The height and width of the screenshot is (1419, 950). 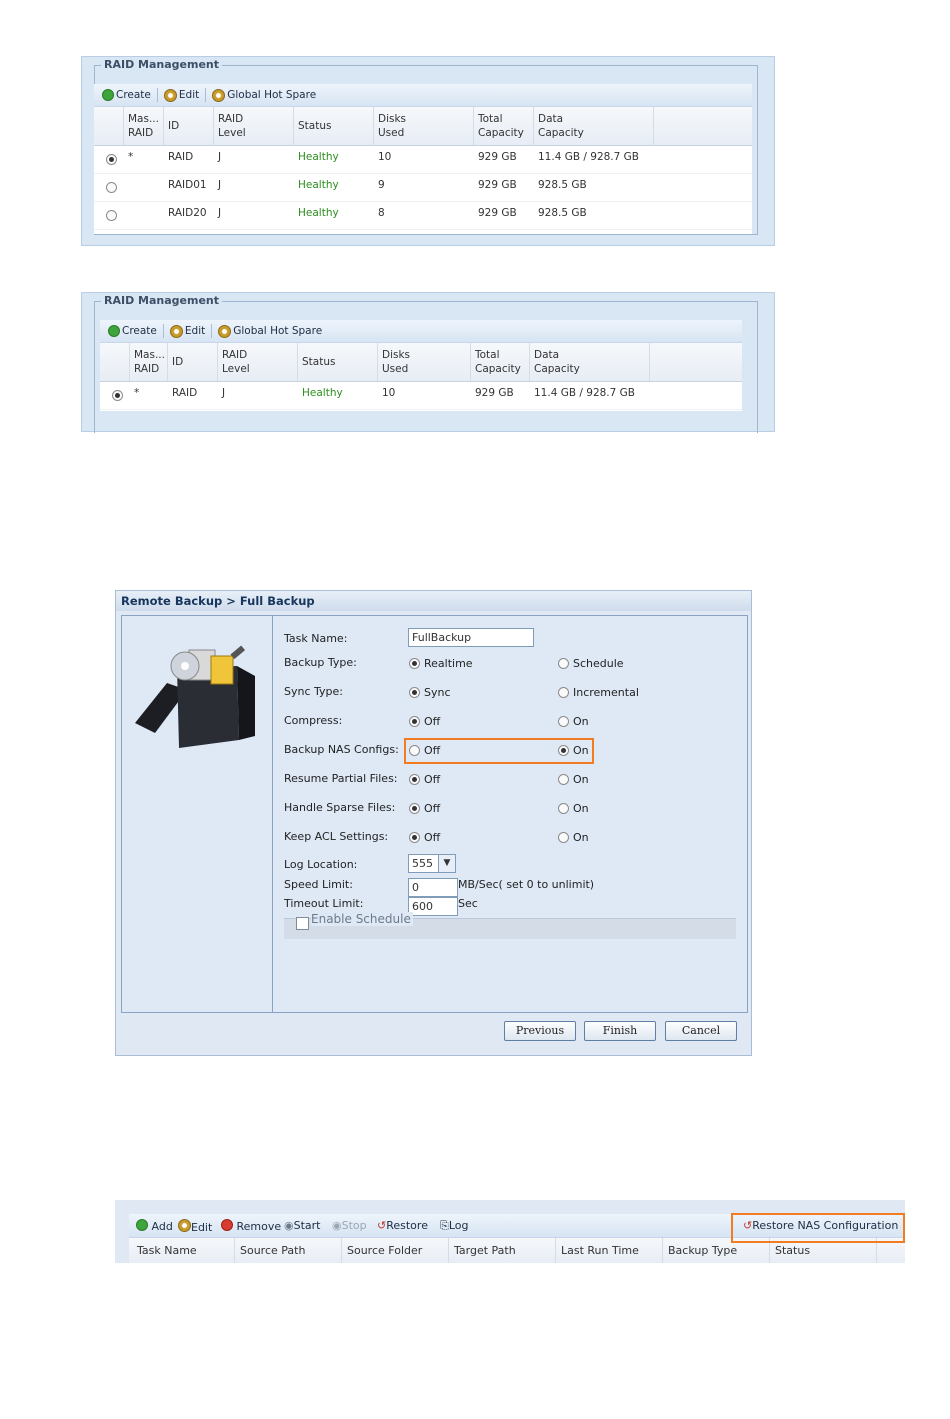 What do you see at coordinates (115, 362) in the screenshot?
I see `col-select` at bounding box center [115, 362].